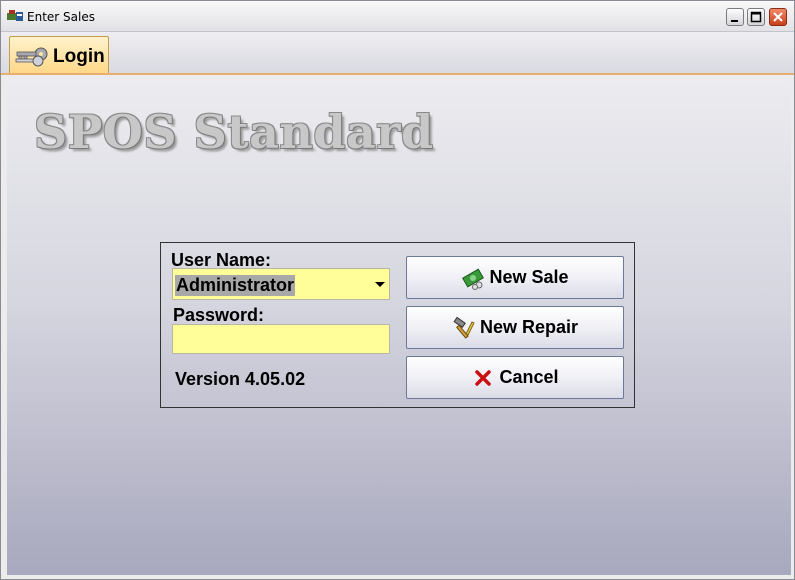 The height and width of the screenshot is (580, 795). Describe the element at coordinates (380, 284) in the screenshot. I see `chevron-down-icon` at that location.